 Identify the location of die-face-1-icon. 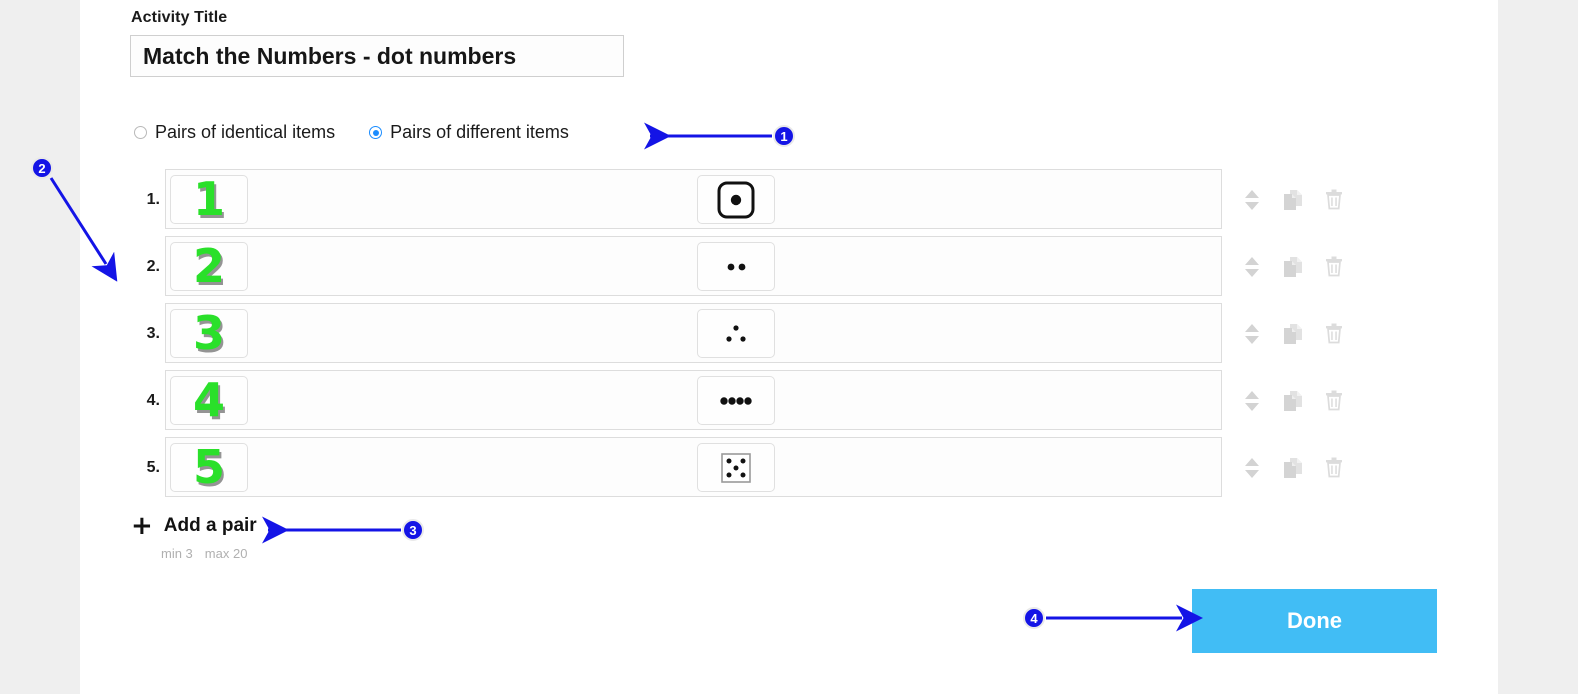
(736, 199).